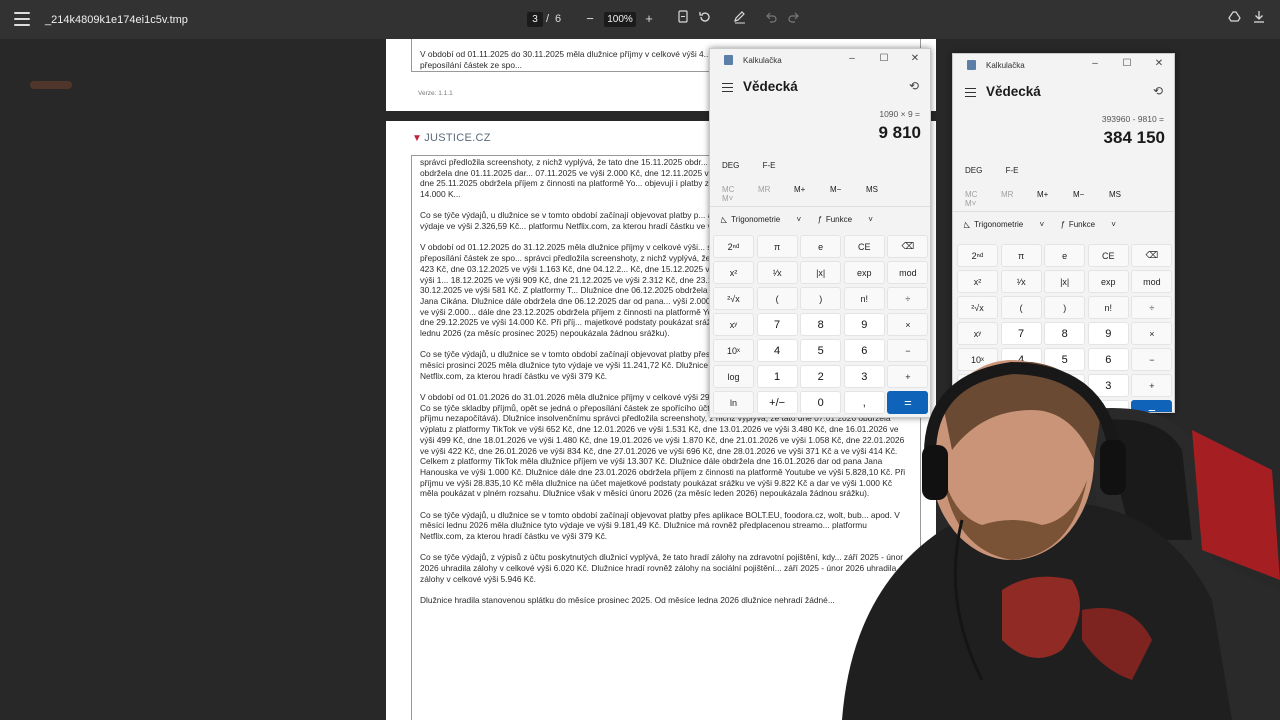  I want to click on zoom-level: 100%, so click(620, 19).